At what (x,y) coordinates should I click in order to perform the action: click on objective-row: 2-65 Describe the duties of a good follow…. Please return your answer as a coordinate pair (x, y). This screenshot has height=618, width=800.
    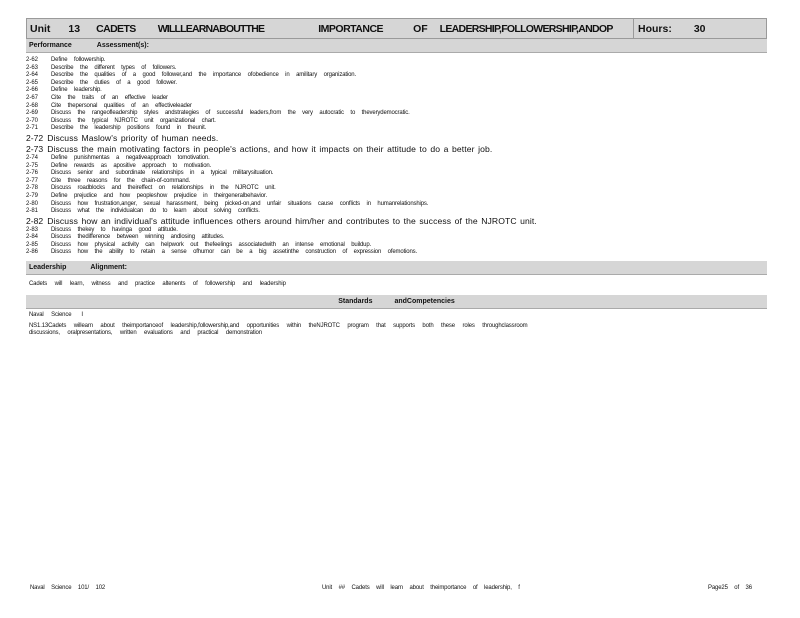
    Looking at the image, I should click on (396, 84).